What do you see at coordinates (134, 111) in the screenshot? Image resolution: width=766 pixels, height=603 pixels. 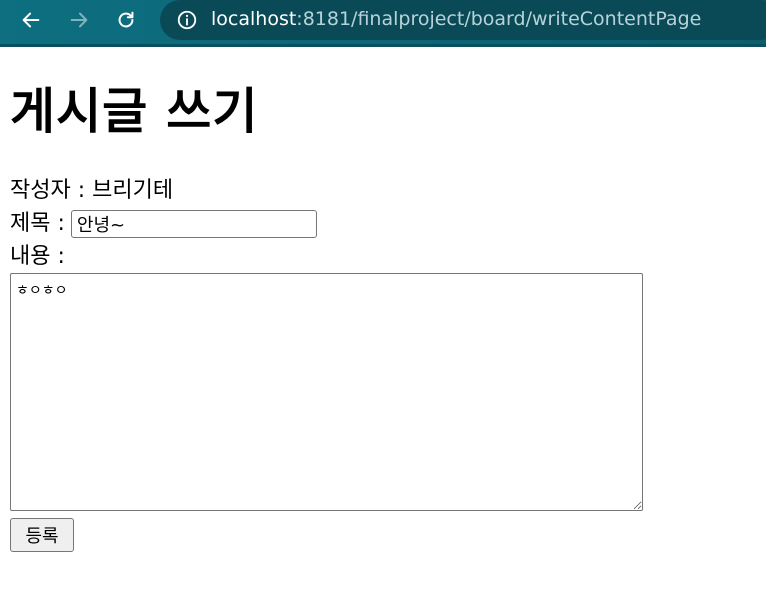 I see `page-title: 게시글 쓰기` at bounding box center [134, 111].